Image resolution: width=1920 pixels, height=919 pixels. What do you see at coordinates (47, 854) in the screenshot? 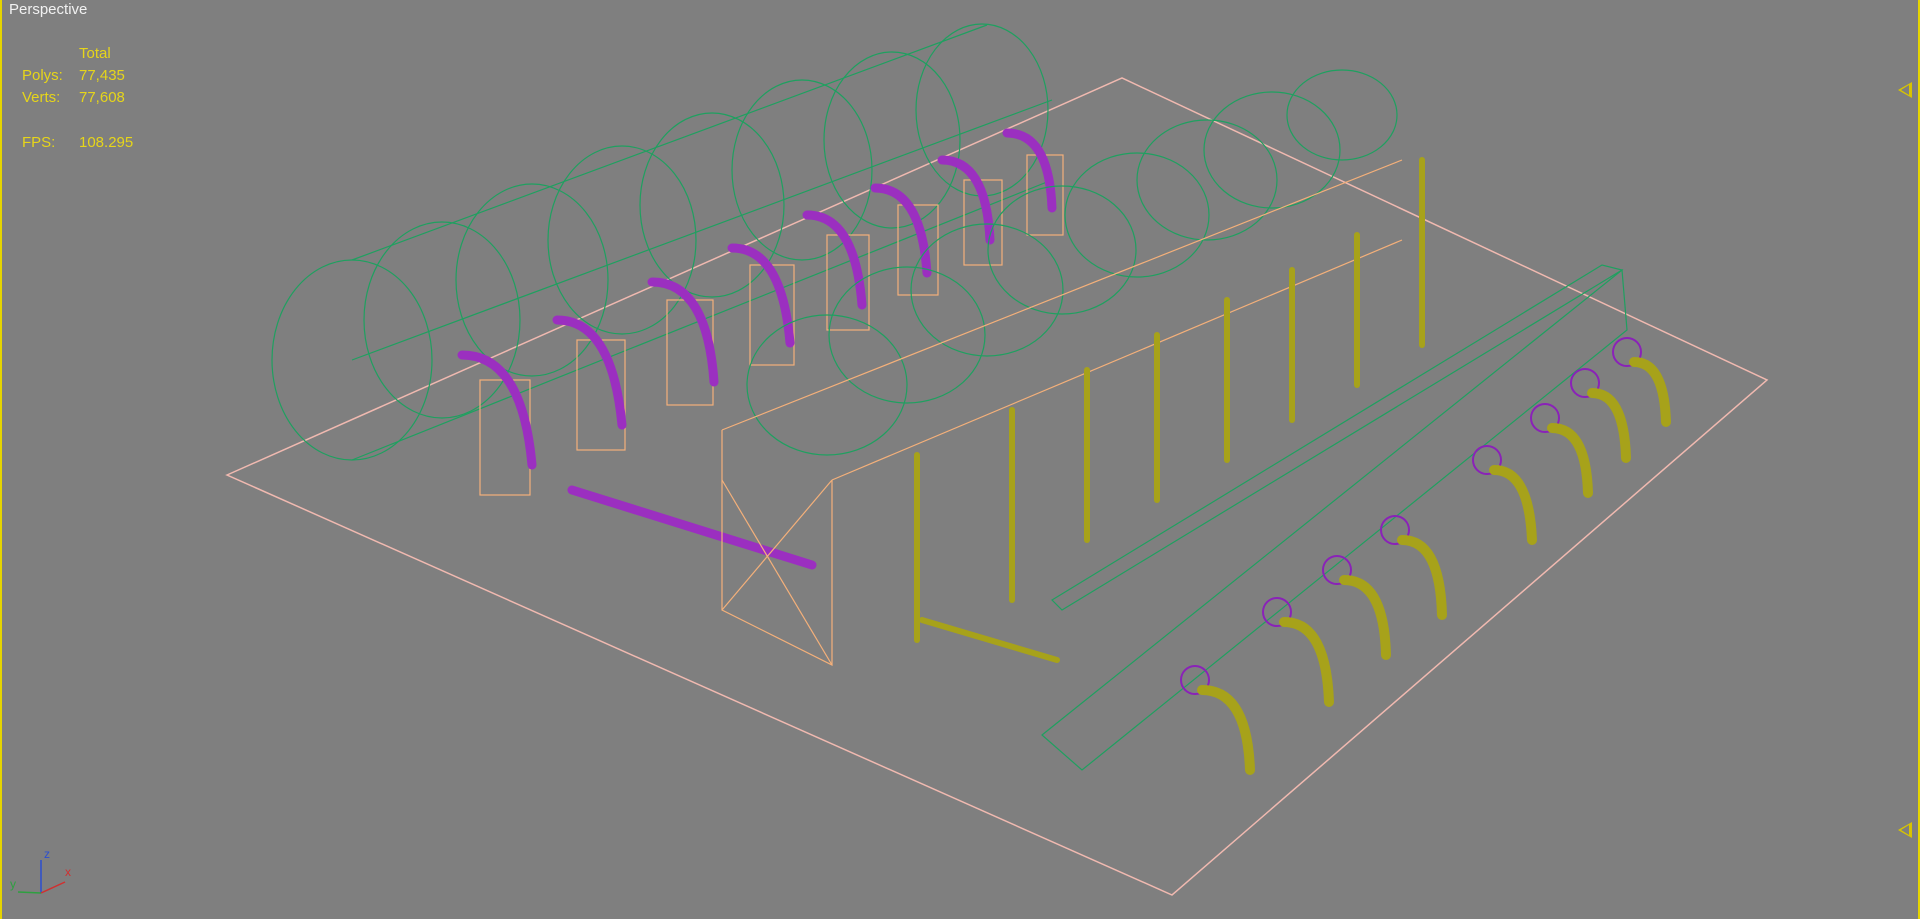
I see `axis-z-label: z` at bounding box center [47, 854].